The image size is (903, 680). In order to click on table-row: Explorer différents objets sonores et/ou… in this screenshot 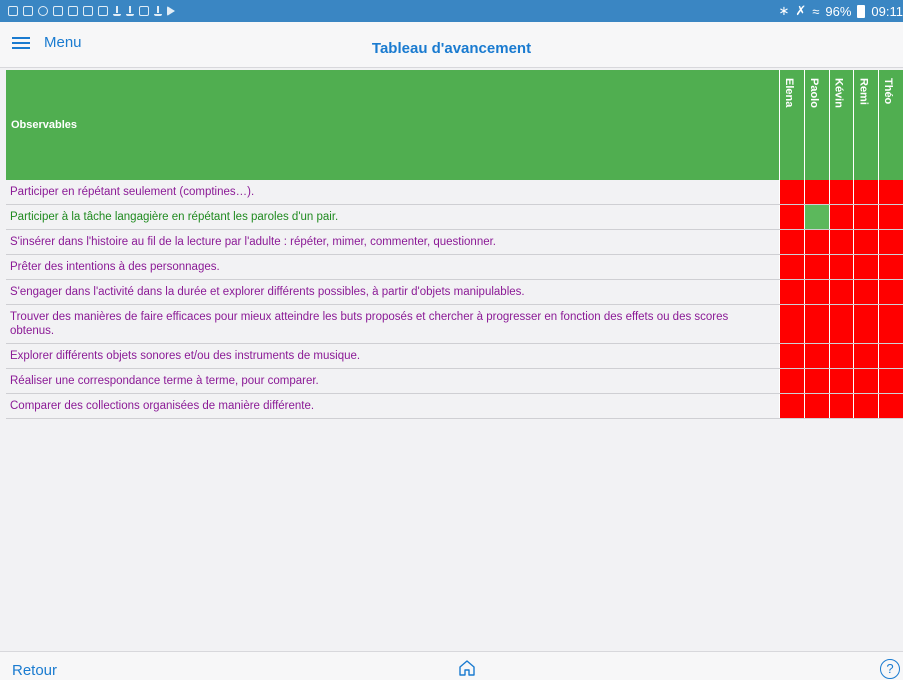, I will do `click(454, 356)`.